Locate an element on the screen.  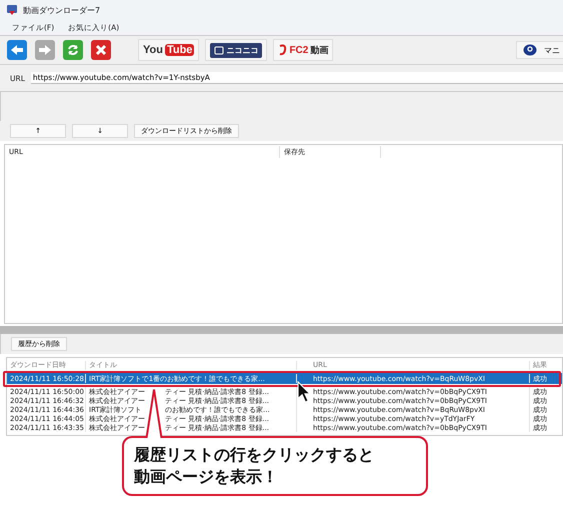
help-icon is located at coordinates (530, 50).